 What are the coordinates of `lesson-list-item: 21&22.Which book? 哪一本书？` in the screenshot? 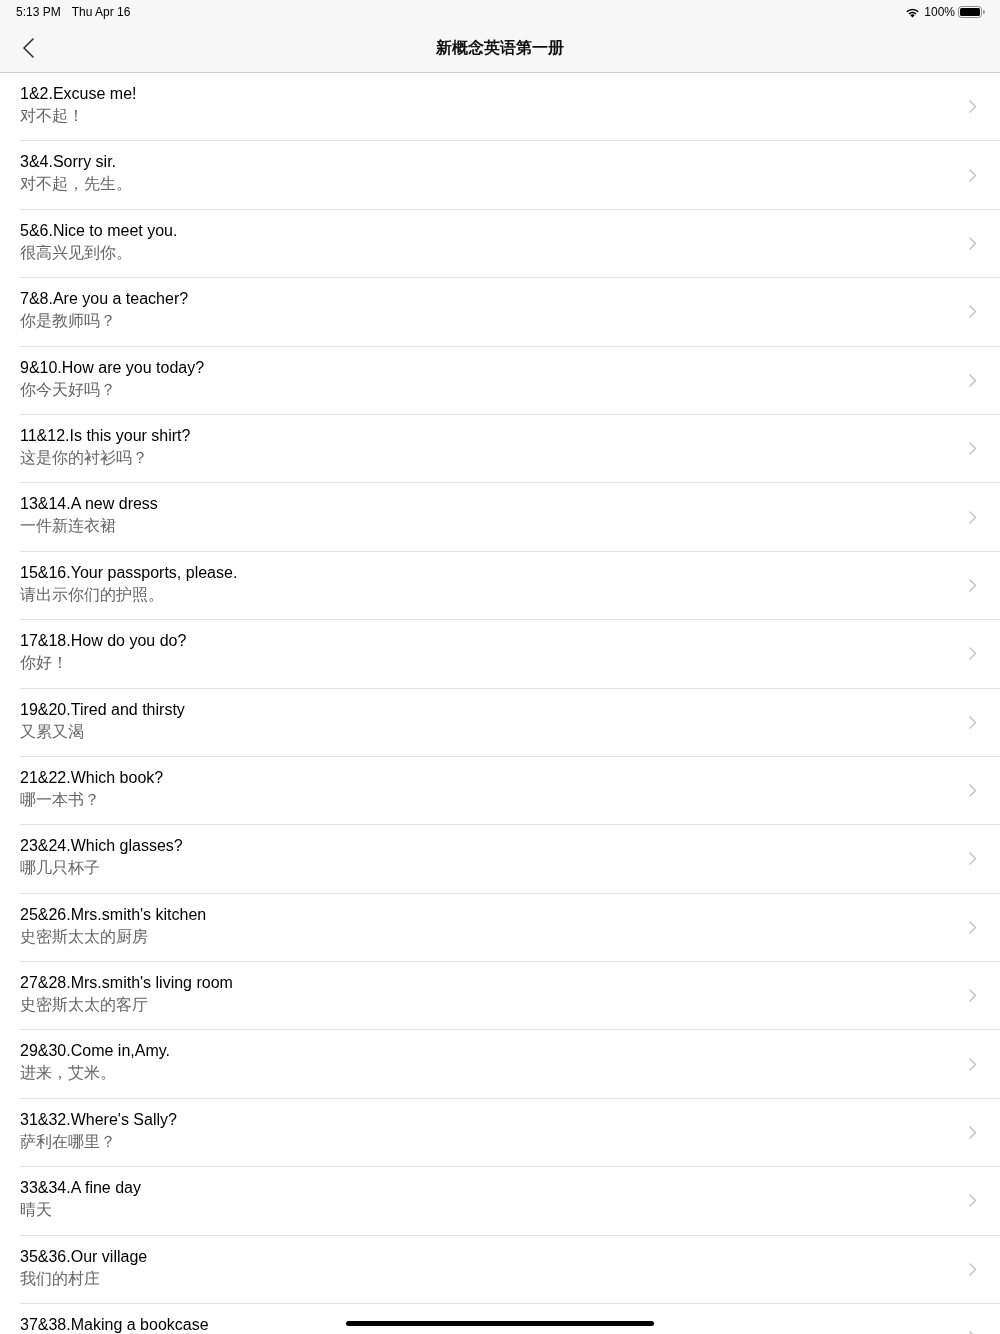 It's located at (500, 791).